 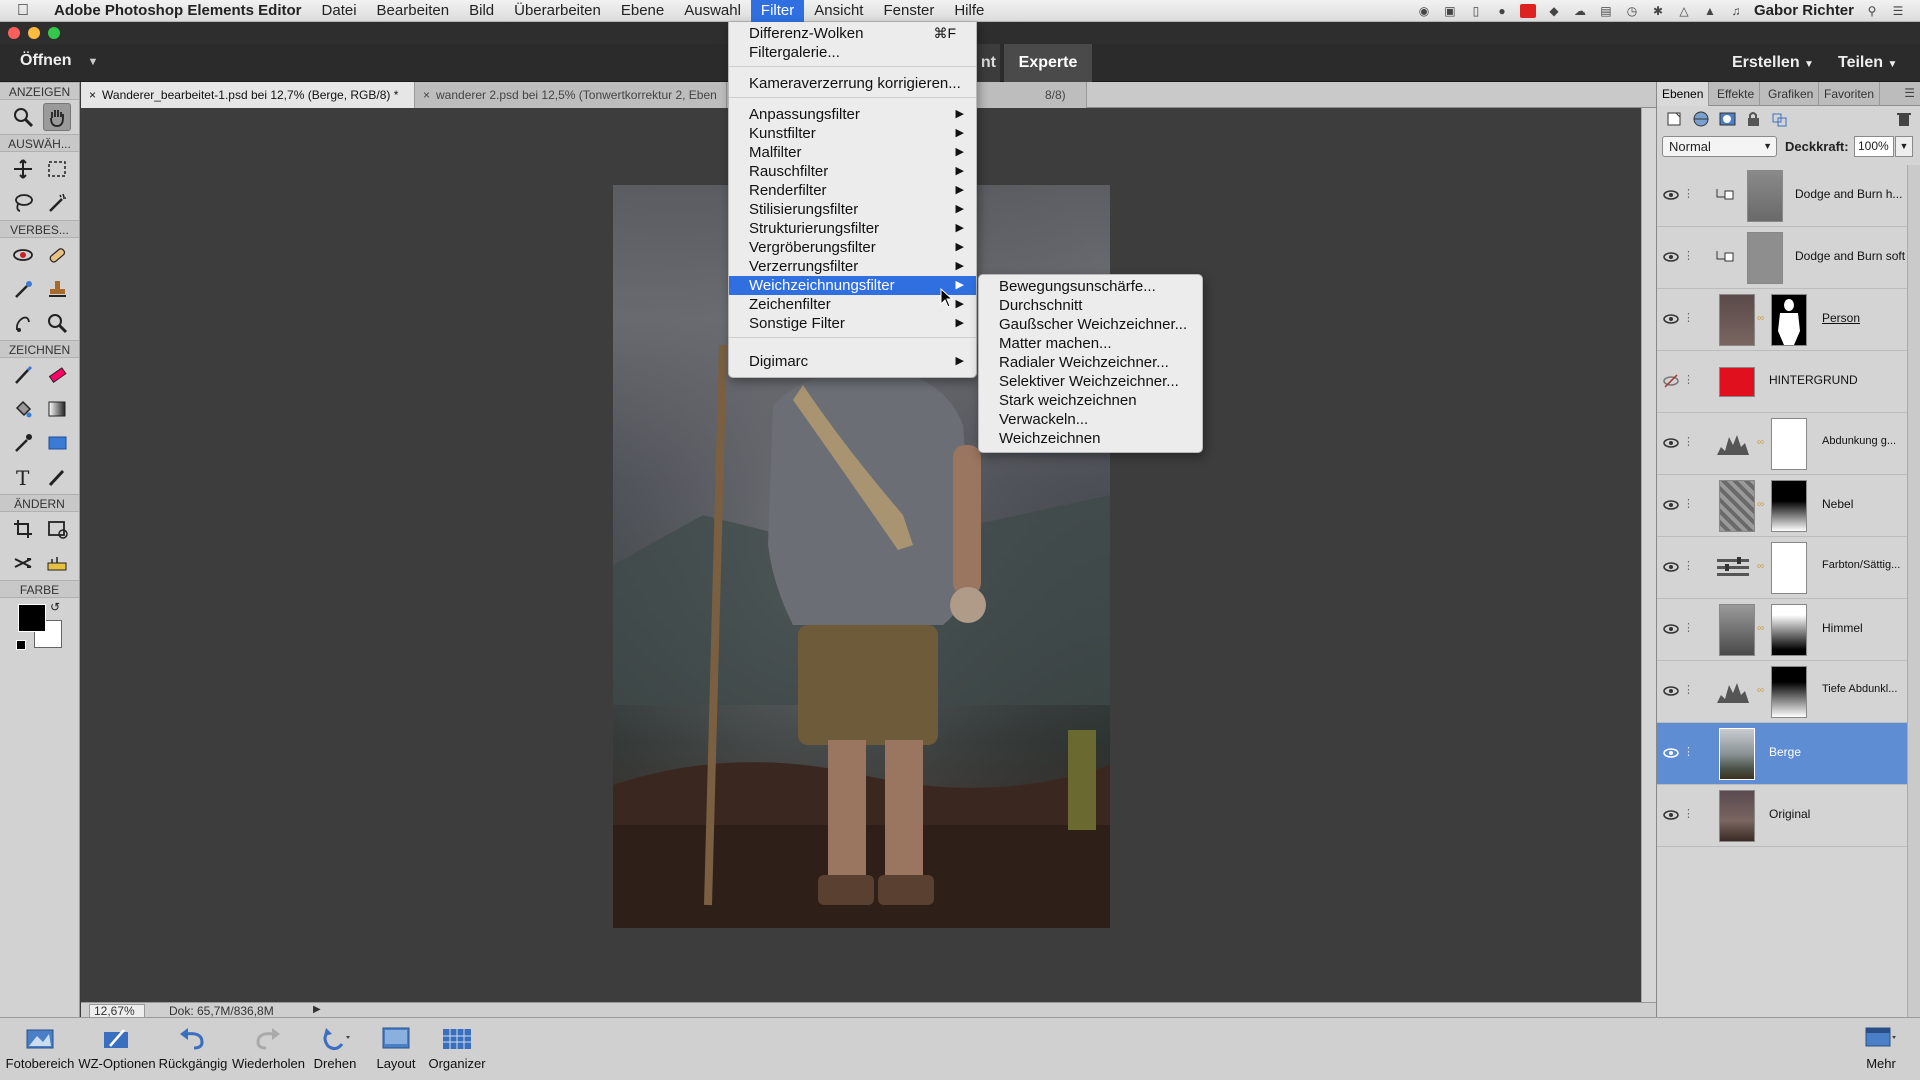 I want to click on type-tool-icon: T, so click(x=23, y=477).